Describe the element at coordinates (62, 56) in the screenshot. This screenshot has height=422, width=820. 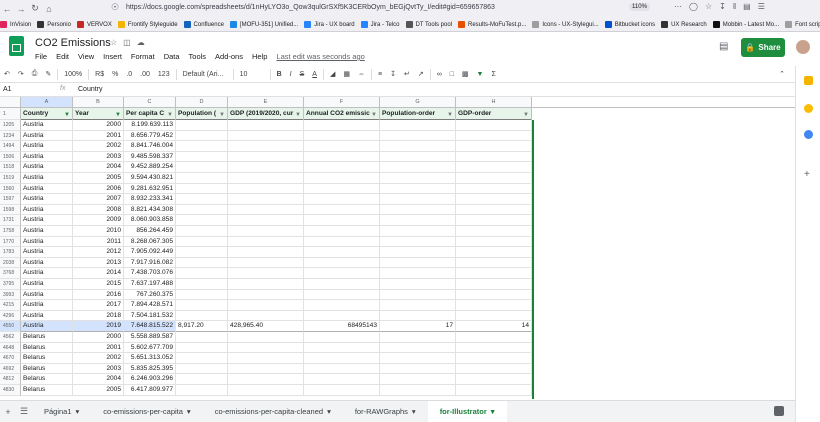
I see `menu-edit: Edit` at that location.